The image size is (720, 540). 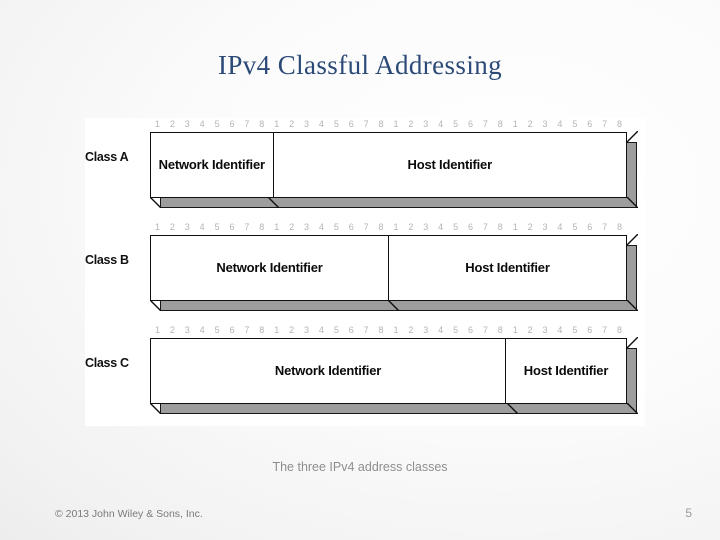 What do you see at coordinates (328, 371) in the screenshot?
I see `segment-network-identifier-c: Network Identifier` at bounding box center [328, 371].